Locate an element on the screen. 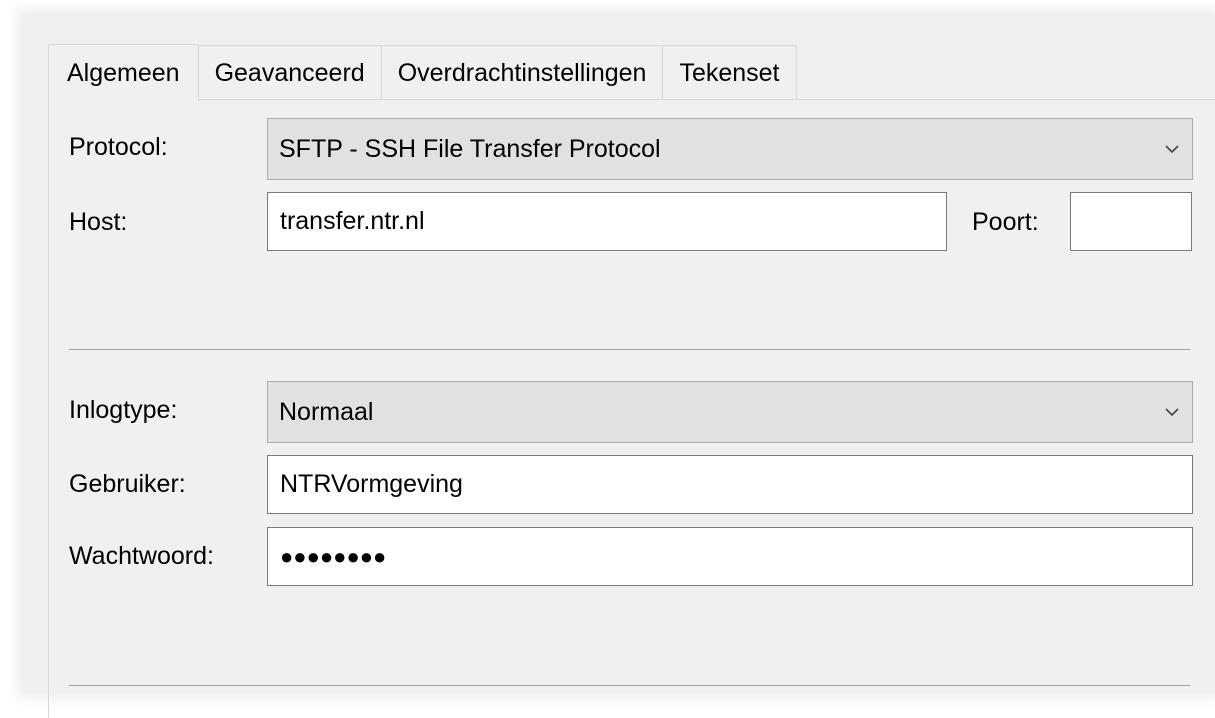 Image resolution: width=1215 pixels, height=718 pixels. user-label: Gebruiker: is located at coordinates (127, 484).